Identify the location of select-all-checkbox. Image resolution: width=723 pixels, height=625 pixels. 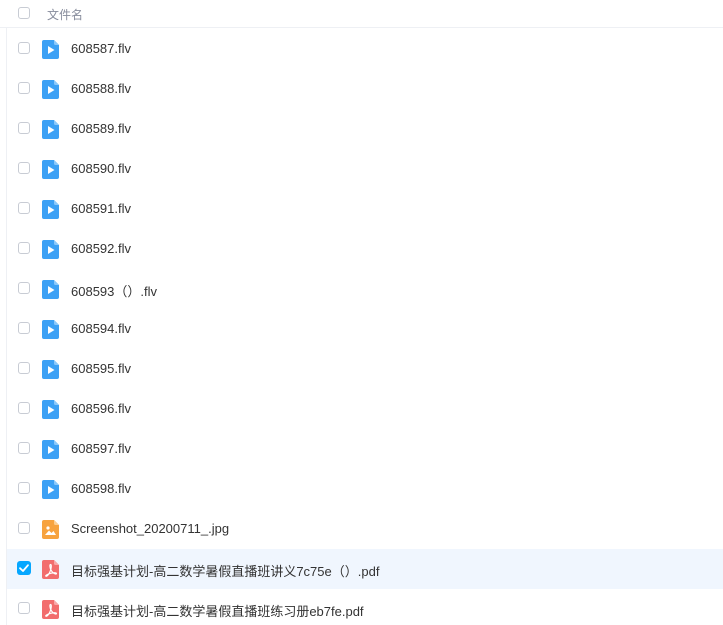
(24, 13).